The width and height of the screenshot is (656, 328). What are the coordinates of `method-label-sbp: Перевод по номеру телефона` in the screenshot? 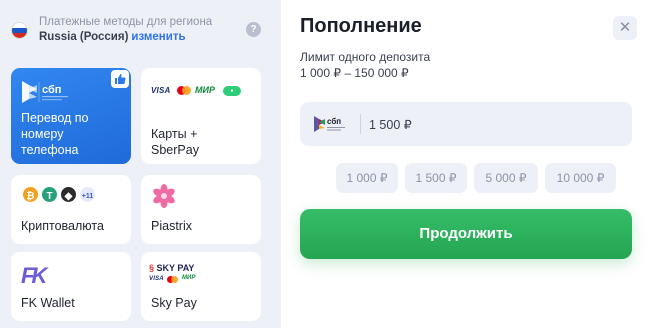 It's located at (55, 134).